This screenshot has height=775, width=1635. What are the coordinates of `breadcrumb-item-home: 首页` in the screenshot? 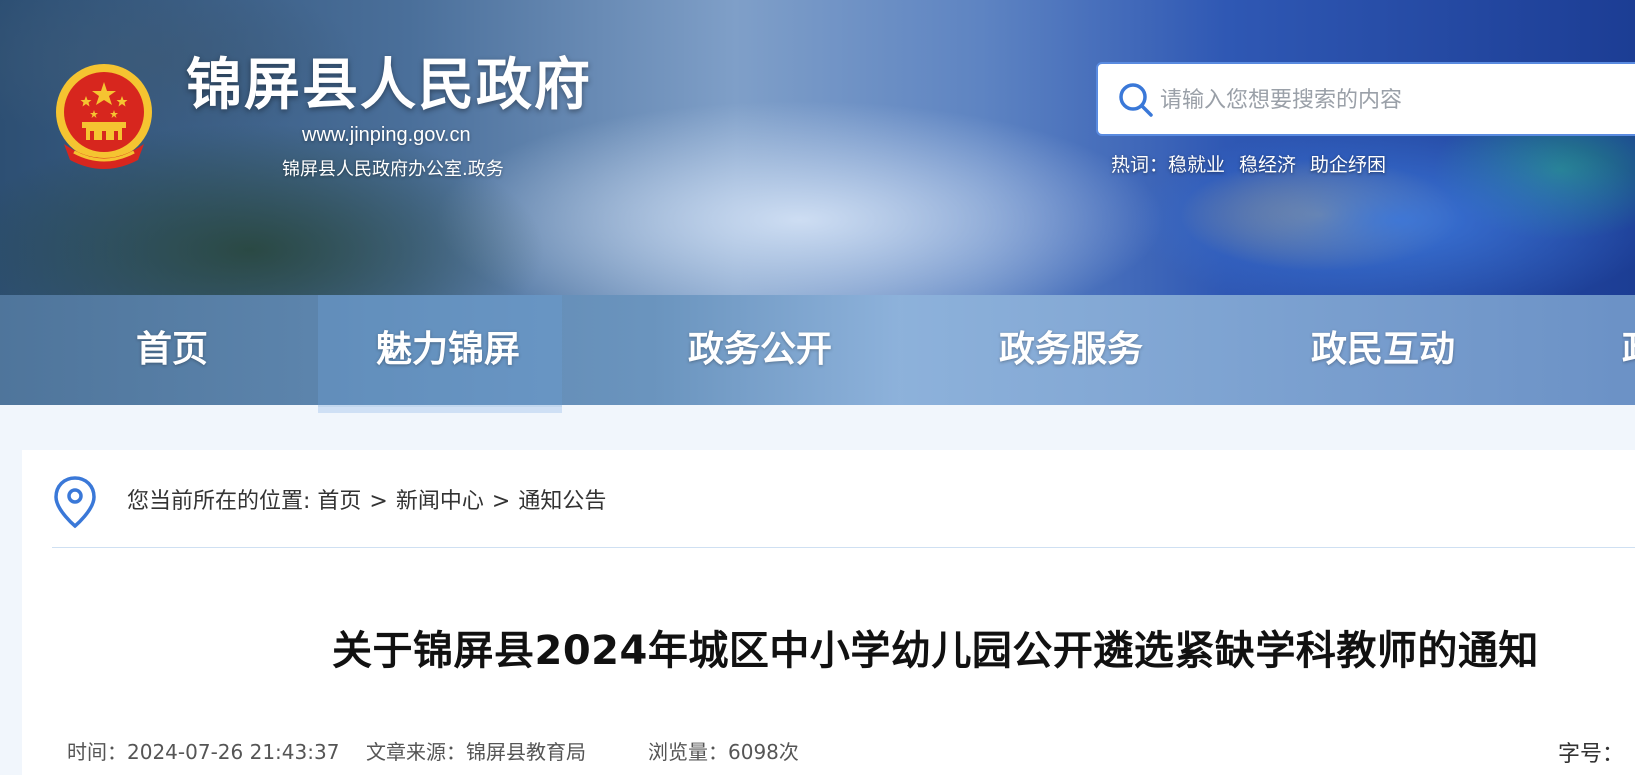 It's located at (339, 501).